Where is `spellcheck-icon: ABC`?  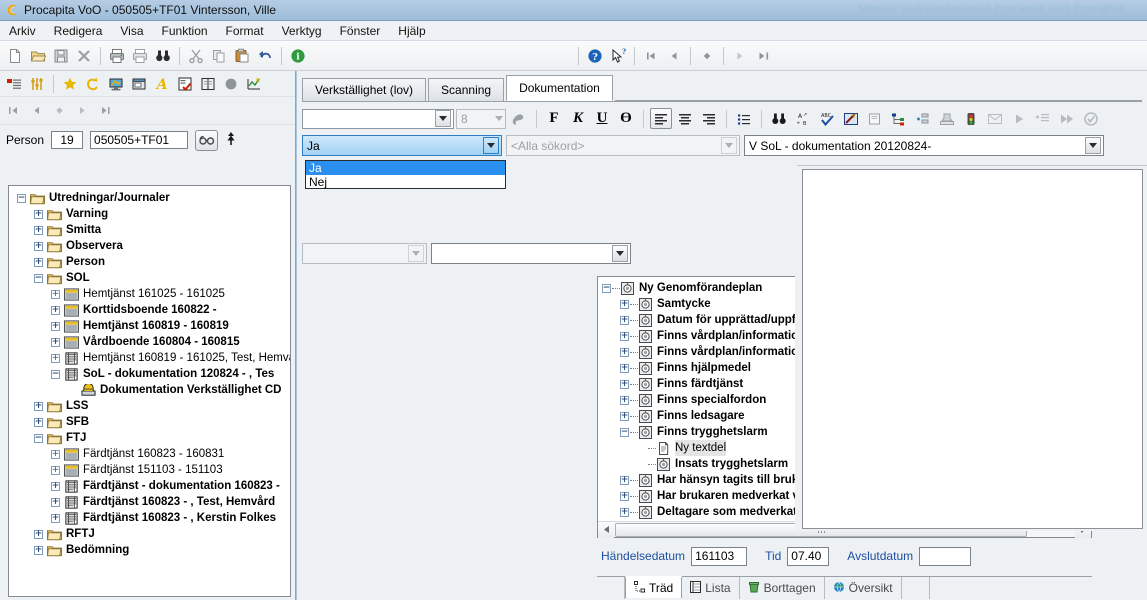
spellcheck-icon: ABC is located at coordinates (827, 118).